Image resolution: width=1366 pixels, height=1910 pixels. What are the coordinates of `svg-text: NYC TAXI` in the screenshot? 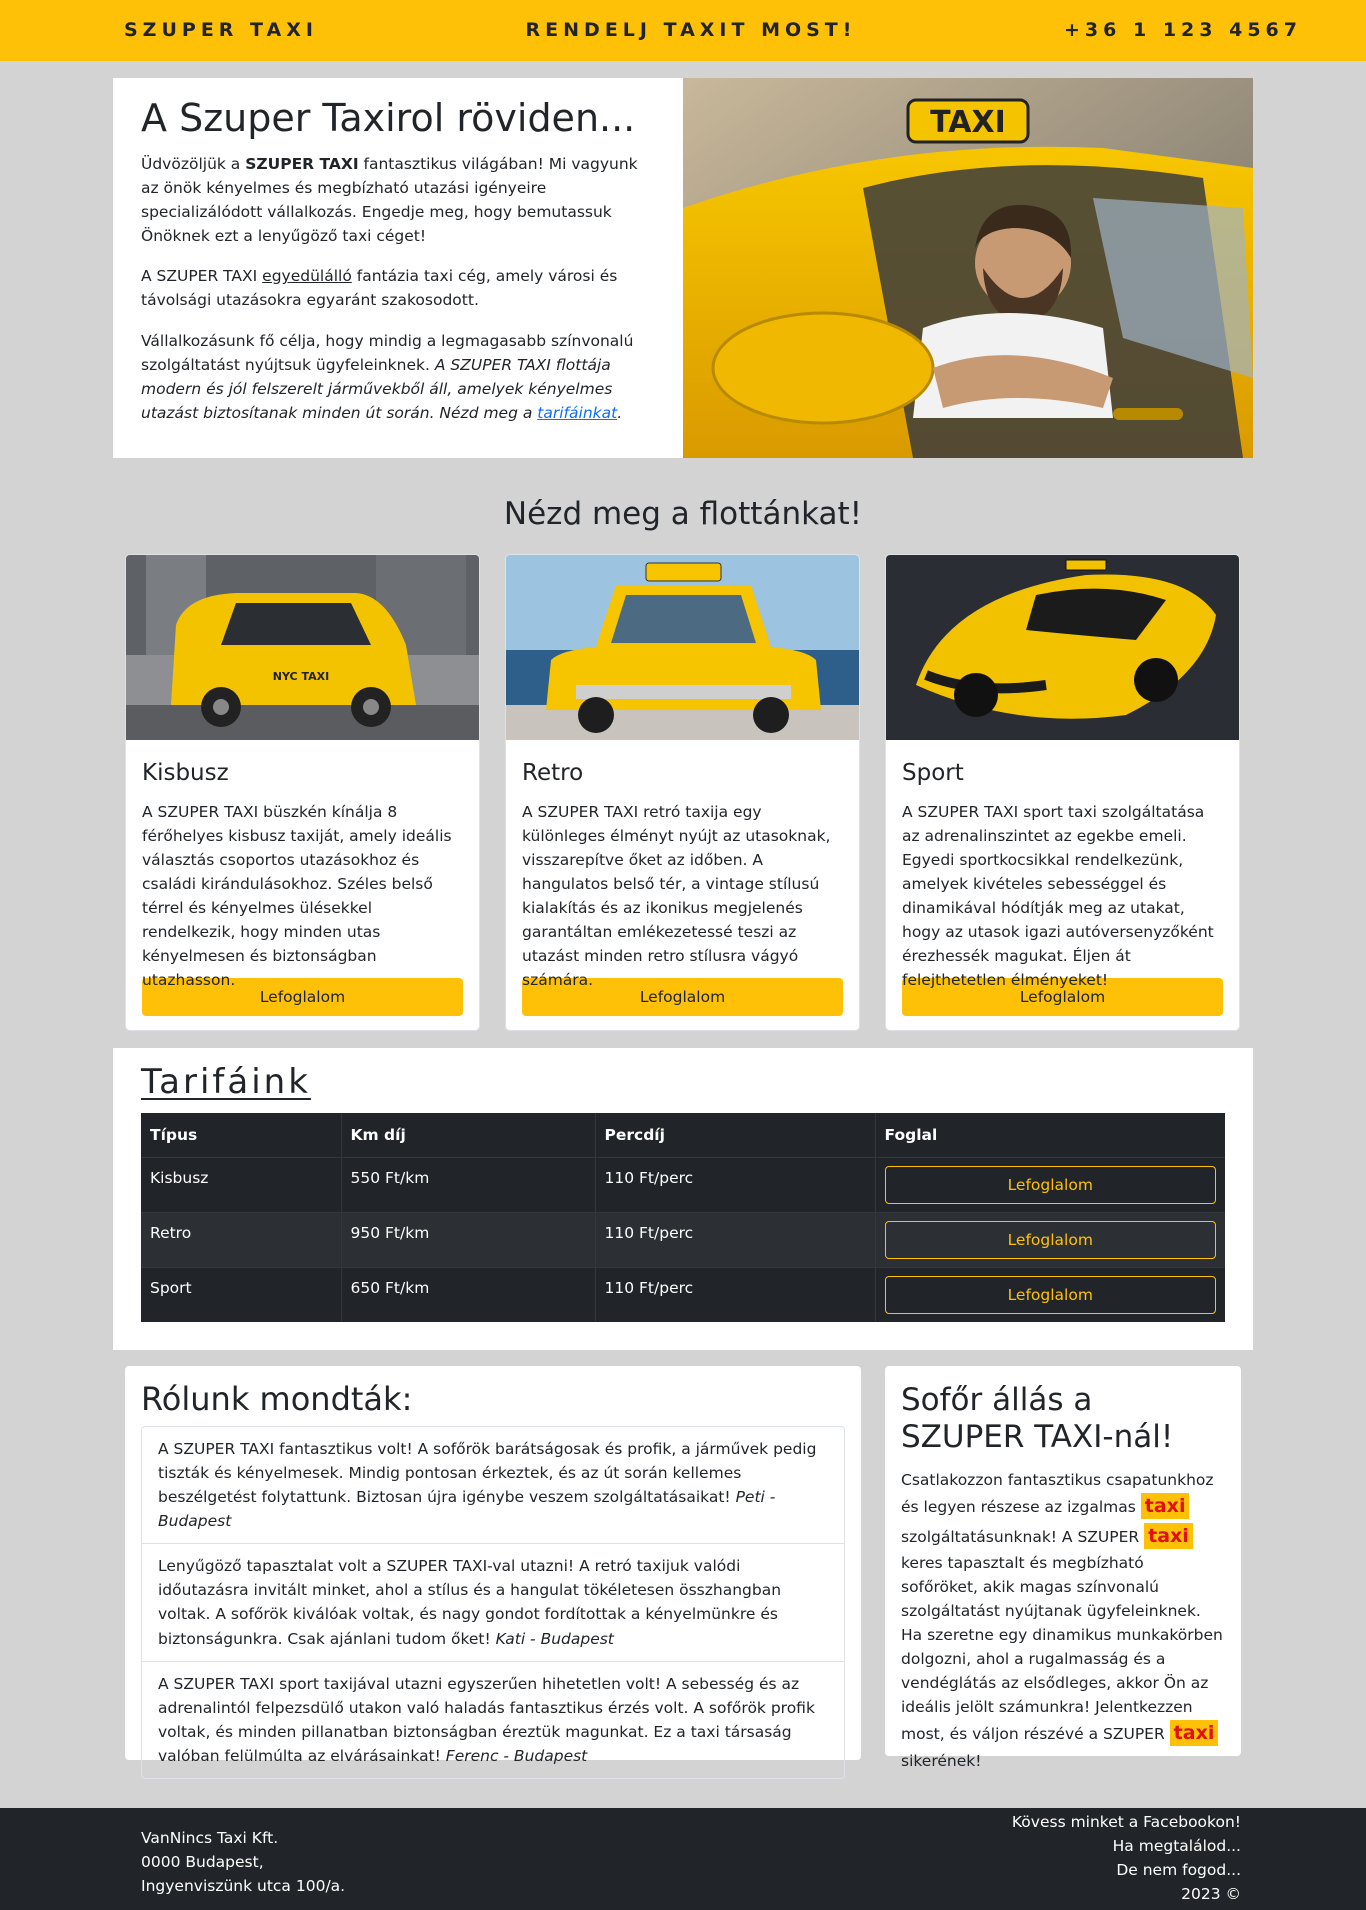 It's located at (301, 676).